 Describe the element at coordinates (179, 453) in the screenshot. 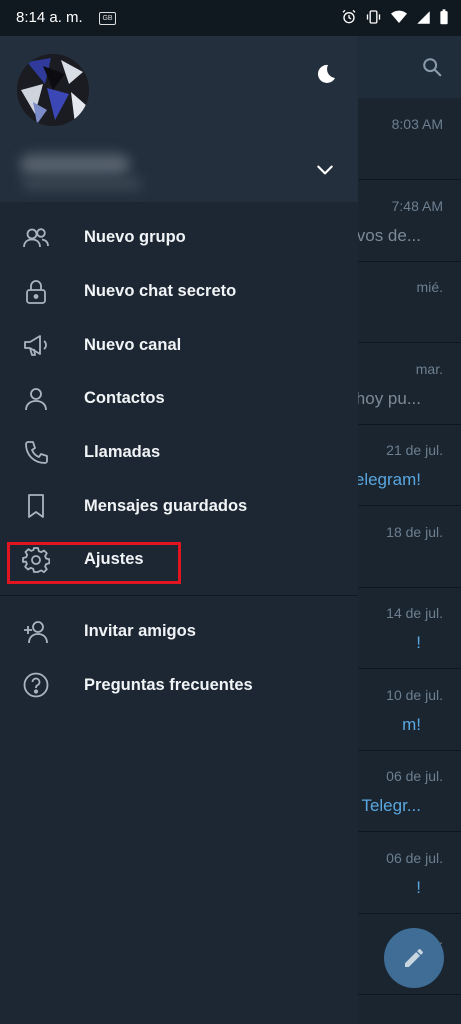

I see `menu-item-calls: Llamadas` at that location.